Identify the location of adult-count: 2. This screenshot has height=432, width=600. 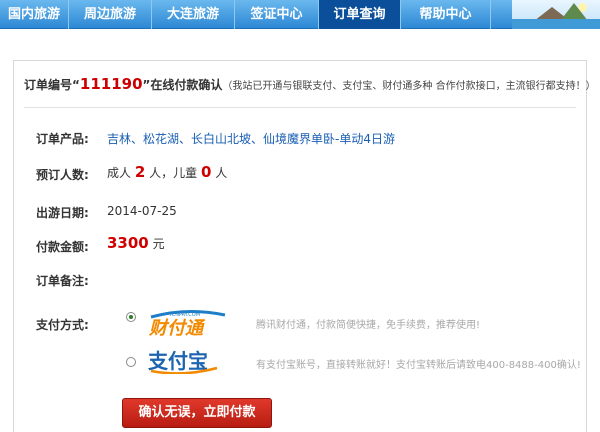
(140, 172).